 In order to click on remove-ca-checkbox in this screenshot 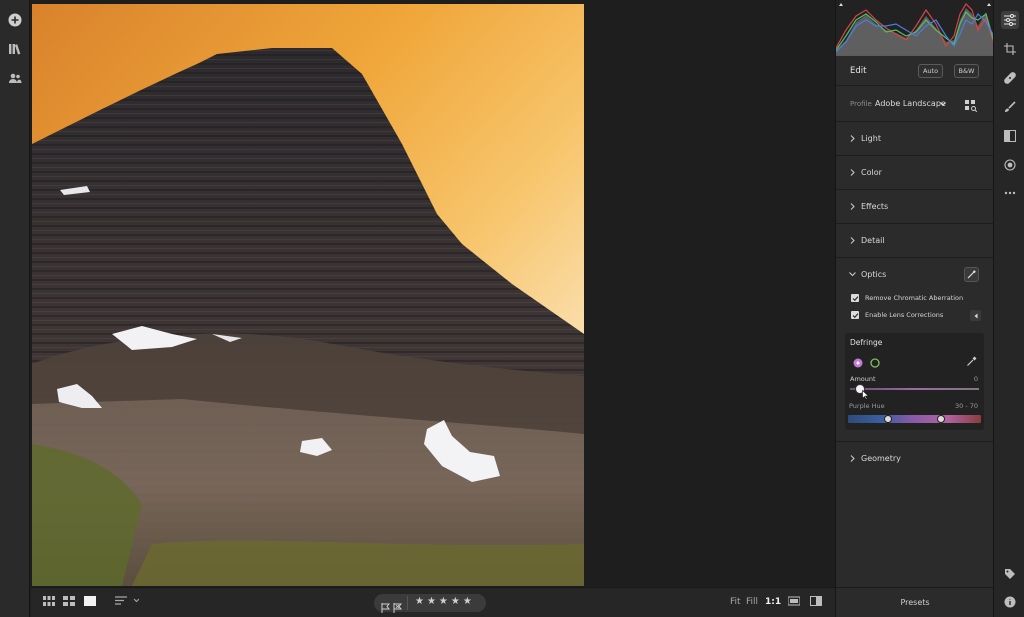, I will do `click(855, 298)`.